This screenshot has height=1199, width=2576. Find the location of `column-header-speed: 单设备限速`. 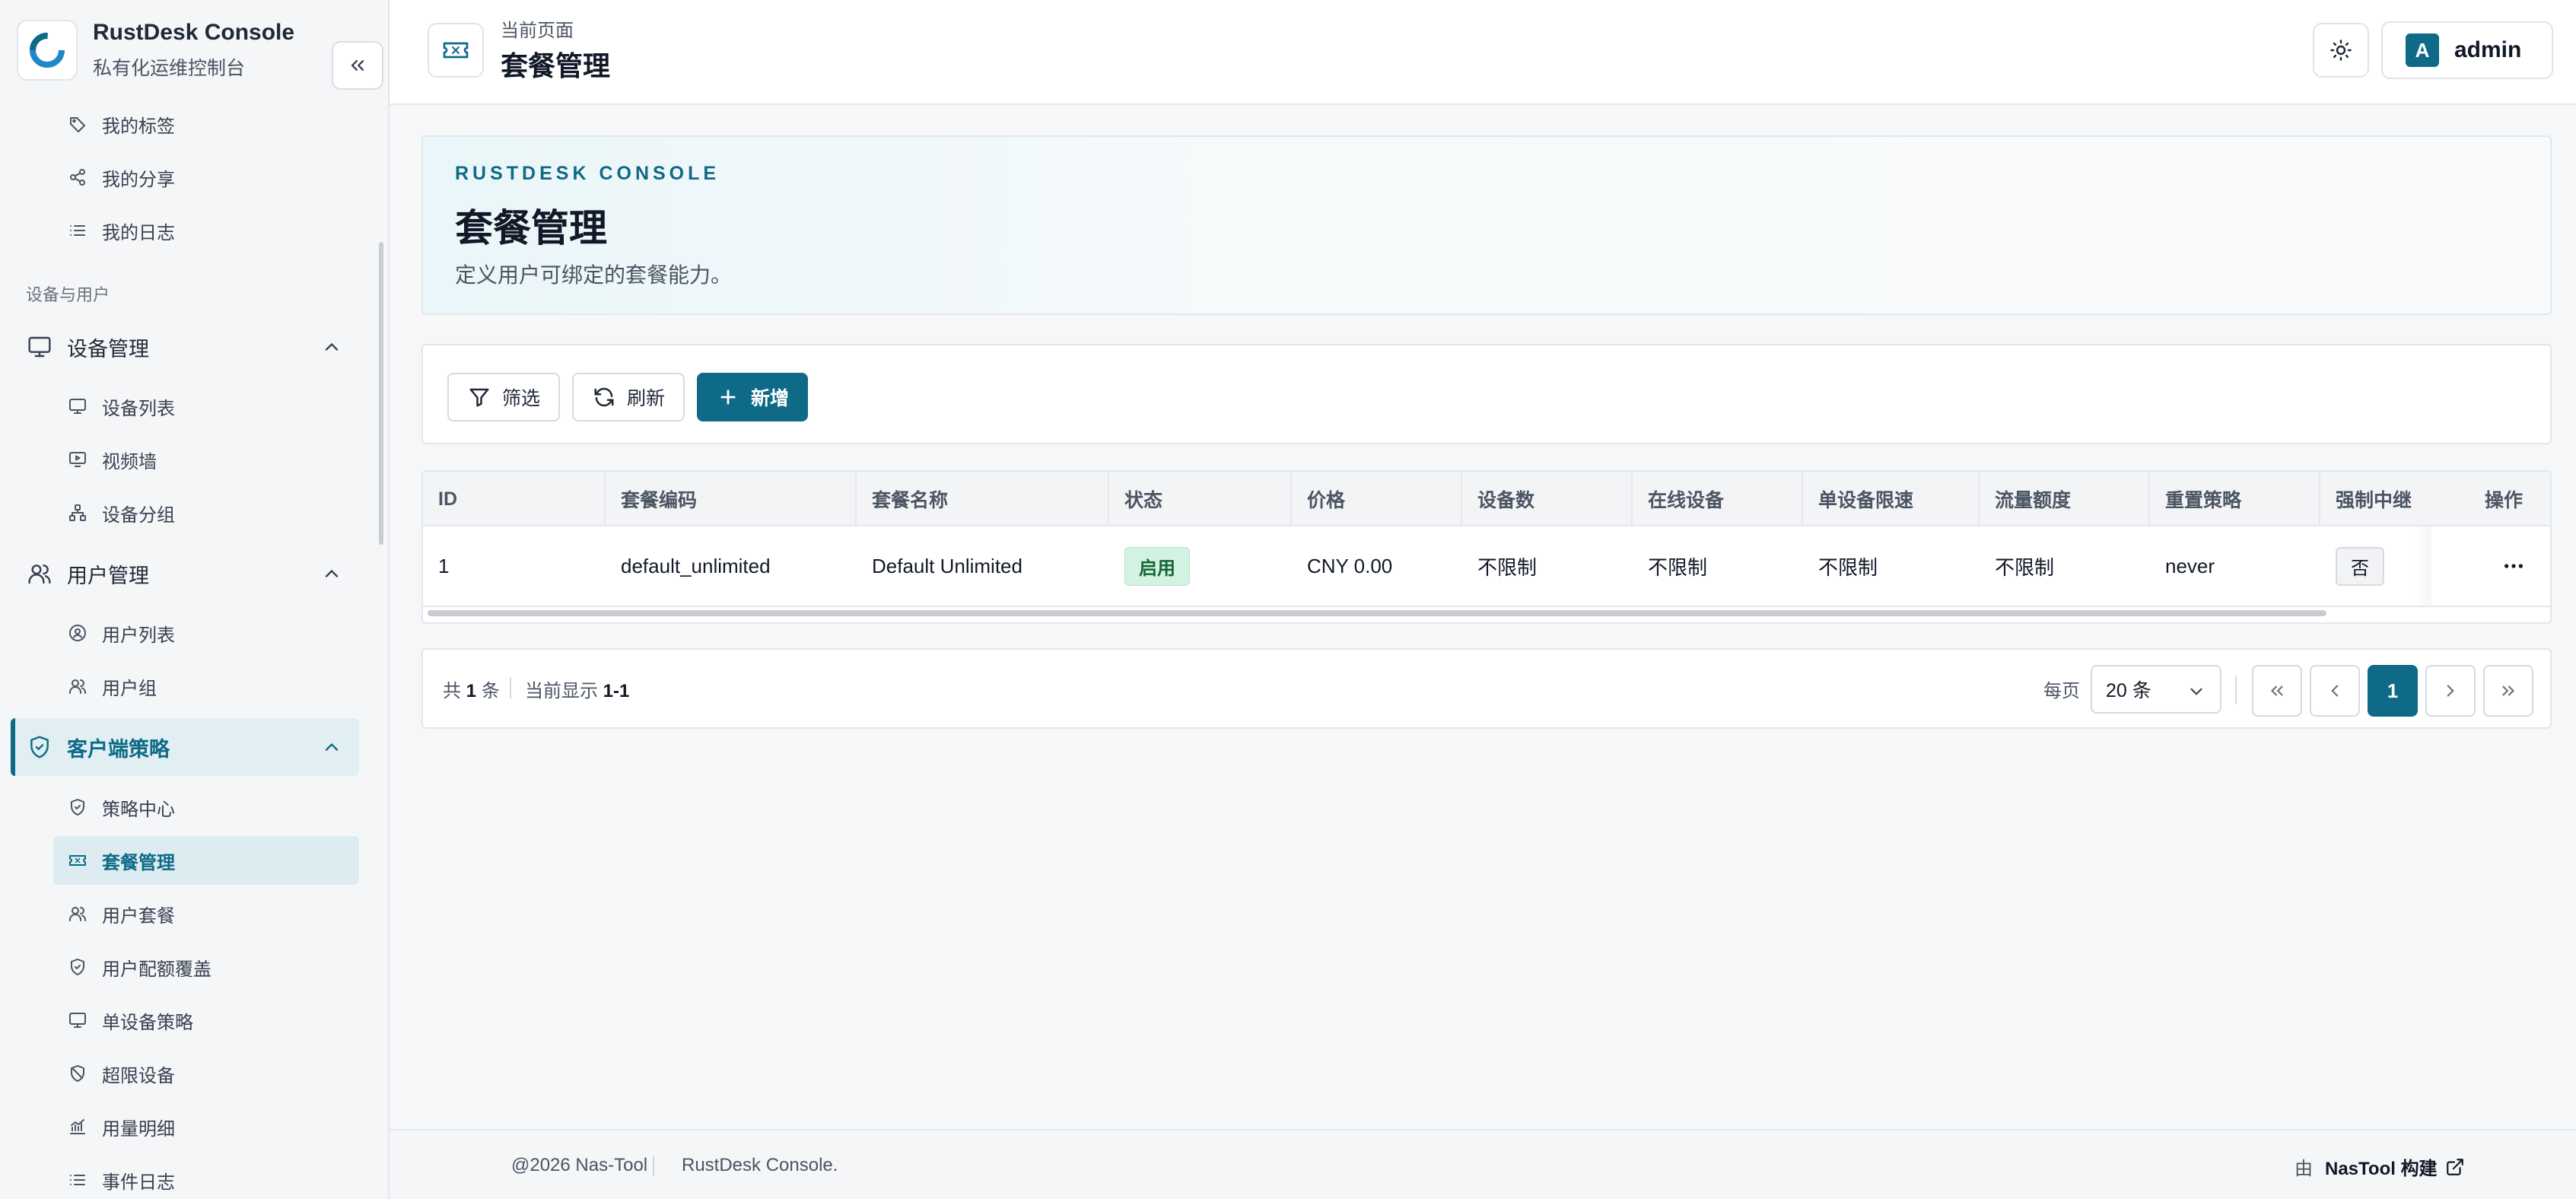

column-header-speed: 单设备限速 is located at coordinates (1891, 499).